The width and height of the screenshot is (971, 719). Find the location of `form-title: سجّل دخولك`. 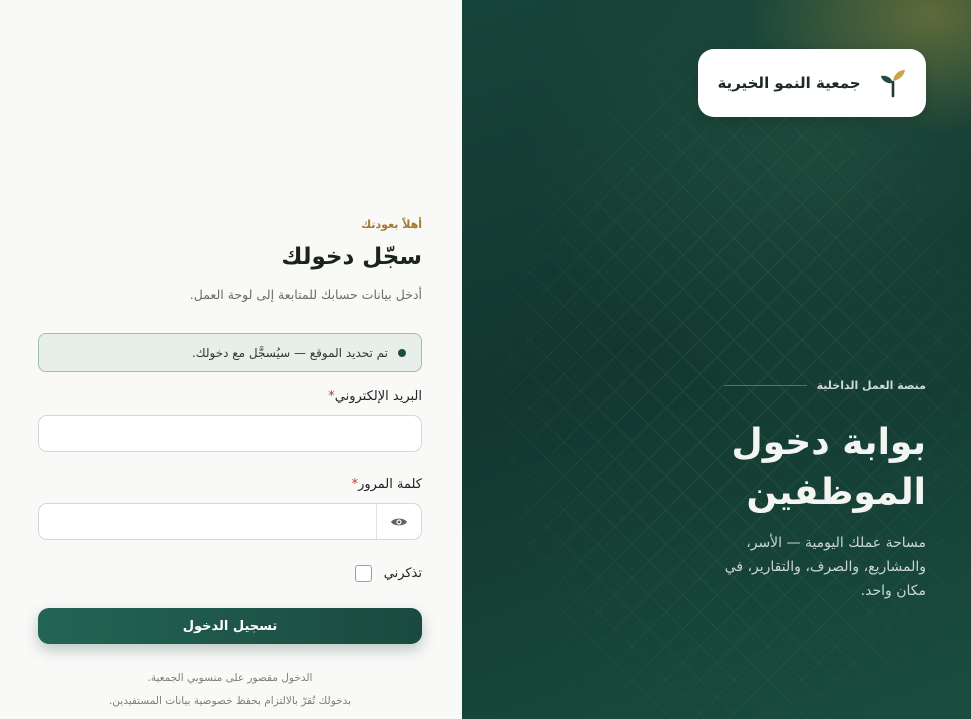

form-title: سجّل دخولك is located at coordinates (351, 257).